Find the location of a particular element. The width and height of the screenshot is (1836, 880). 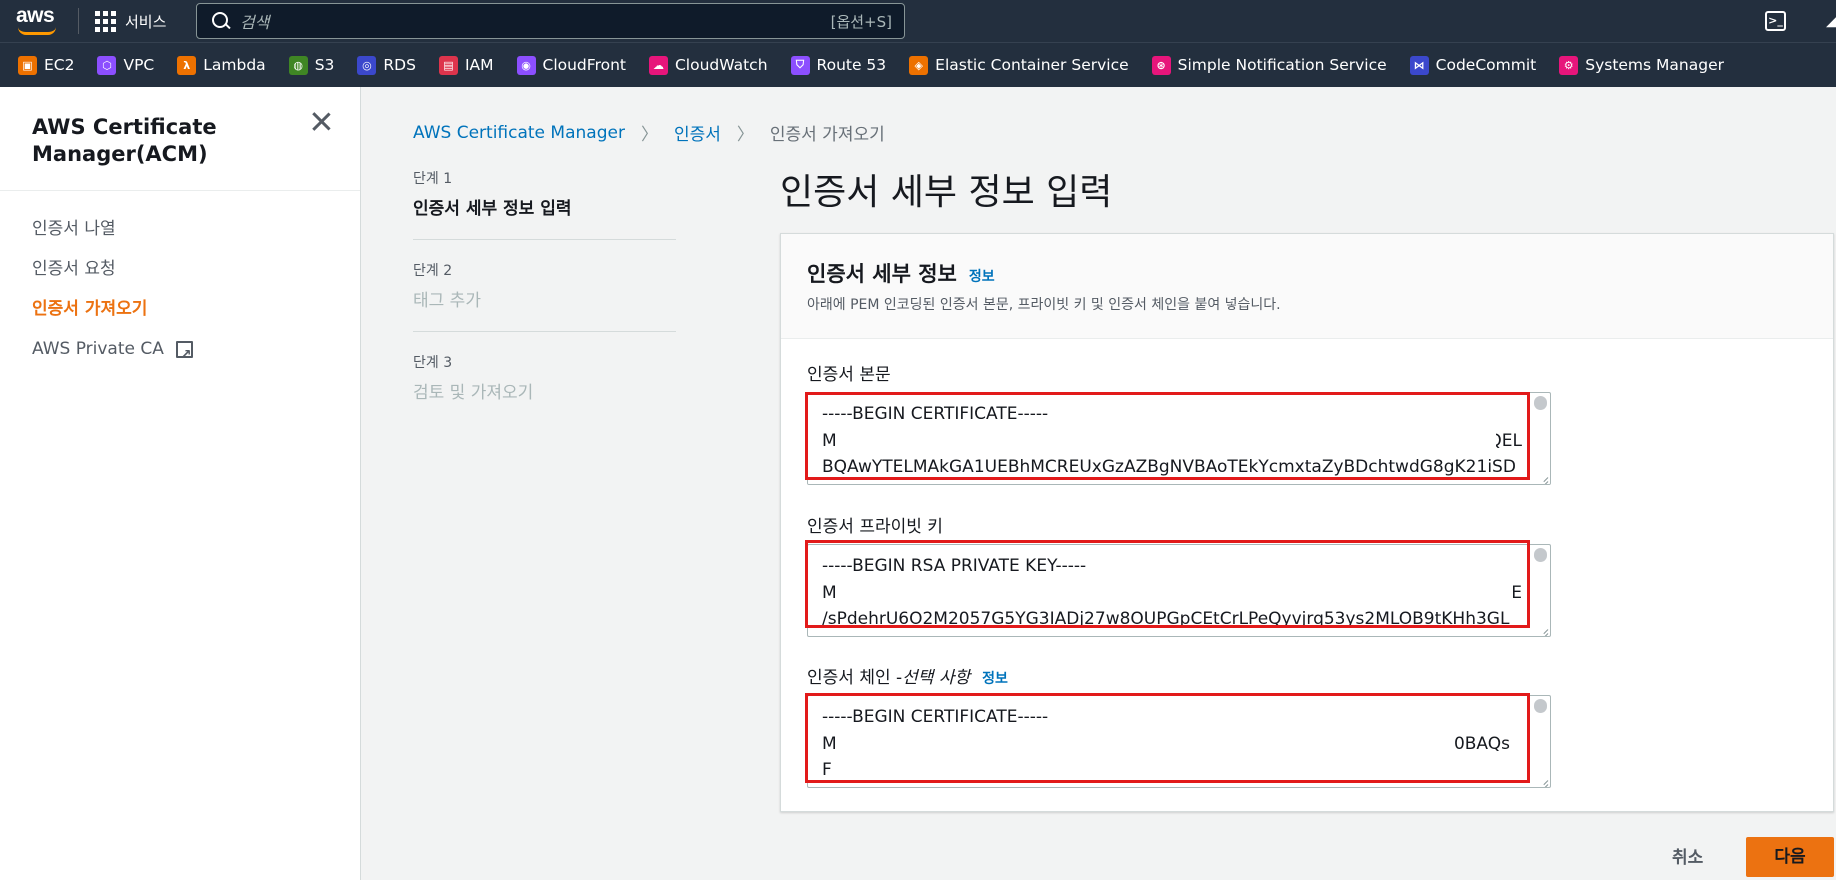

favorite-label: CodeCommit is located at coordinates (1486, 65).